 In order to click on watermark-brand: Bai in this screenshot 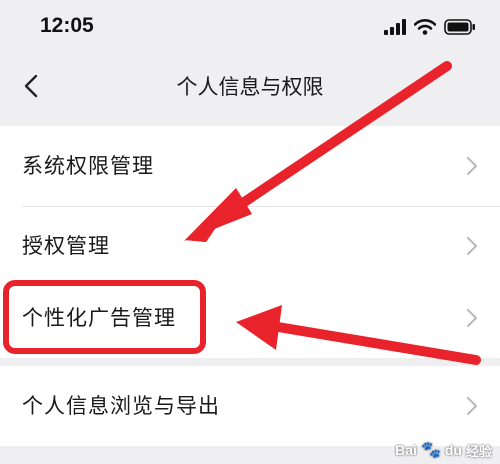, I will do `click(406, 450)`.